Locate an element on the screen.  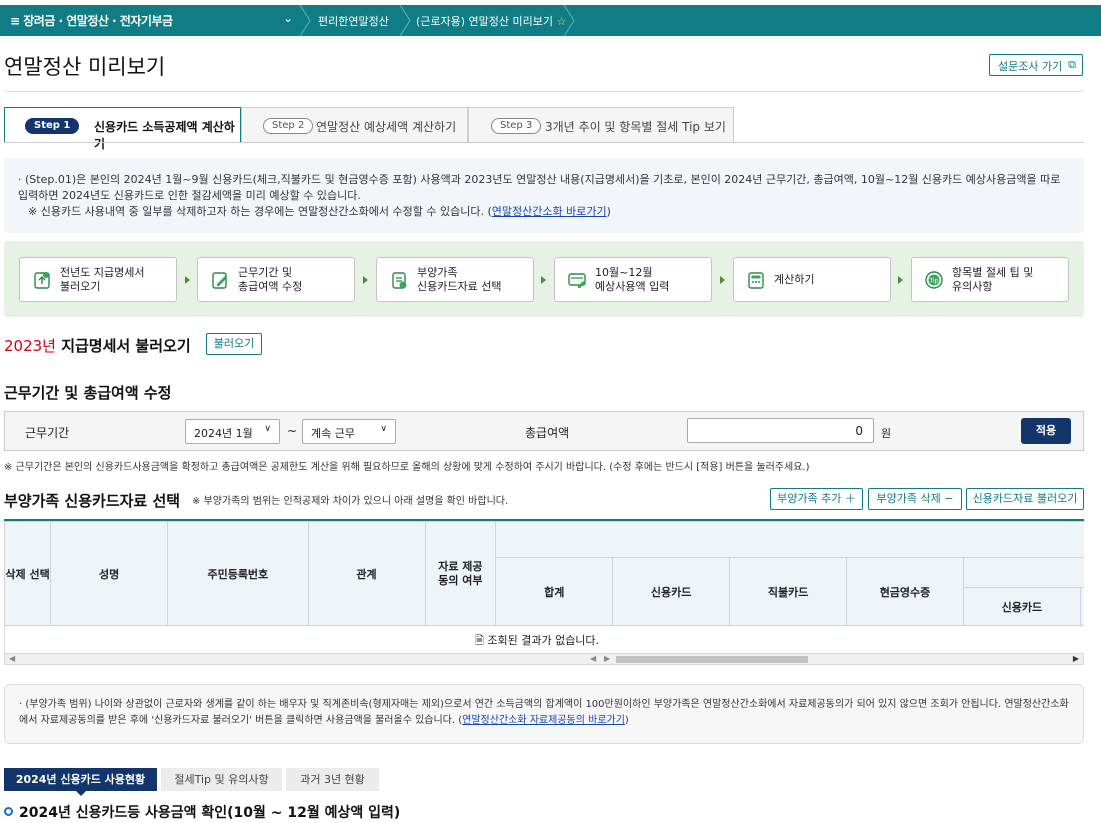
start-month-select: 2024년 1월 ∨ is located at coordinates (232, 431).